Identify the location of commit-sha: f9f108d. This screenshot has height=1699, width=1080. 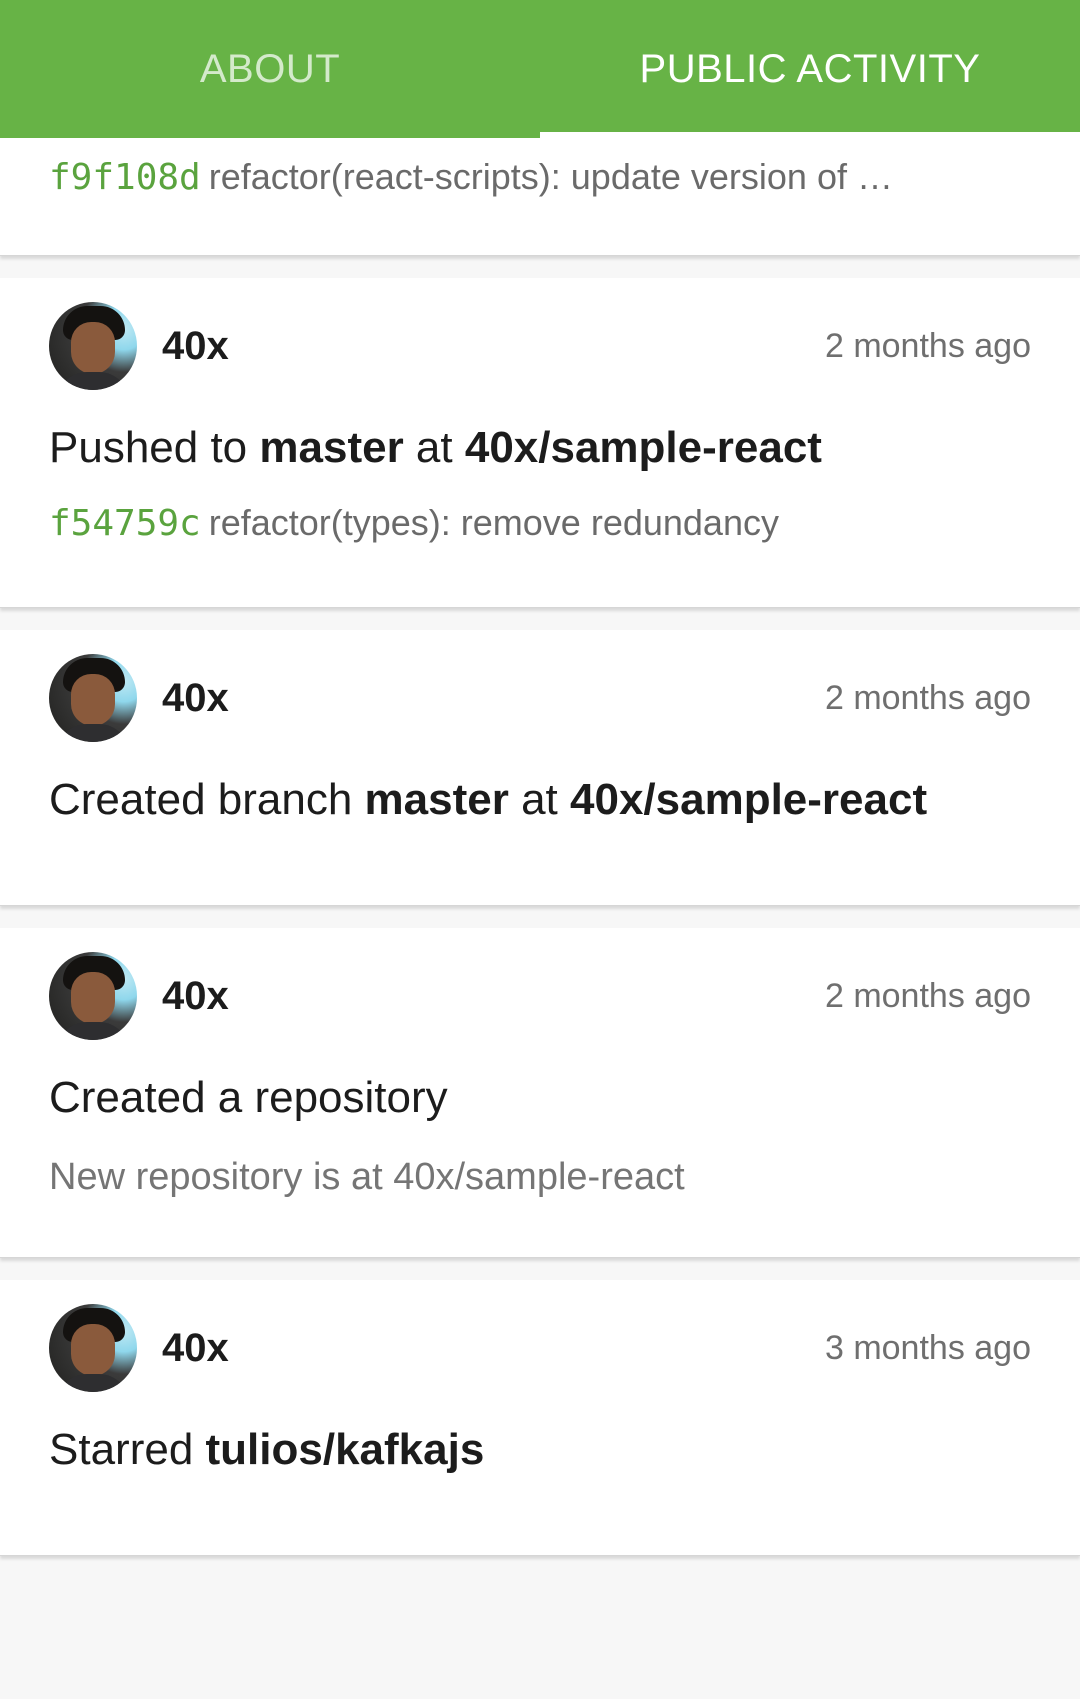
(125, 177).